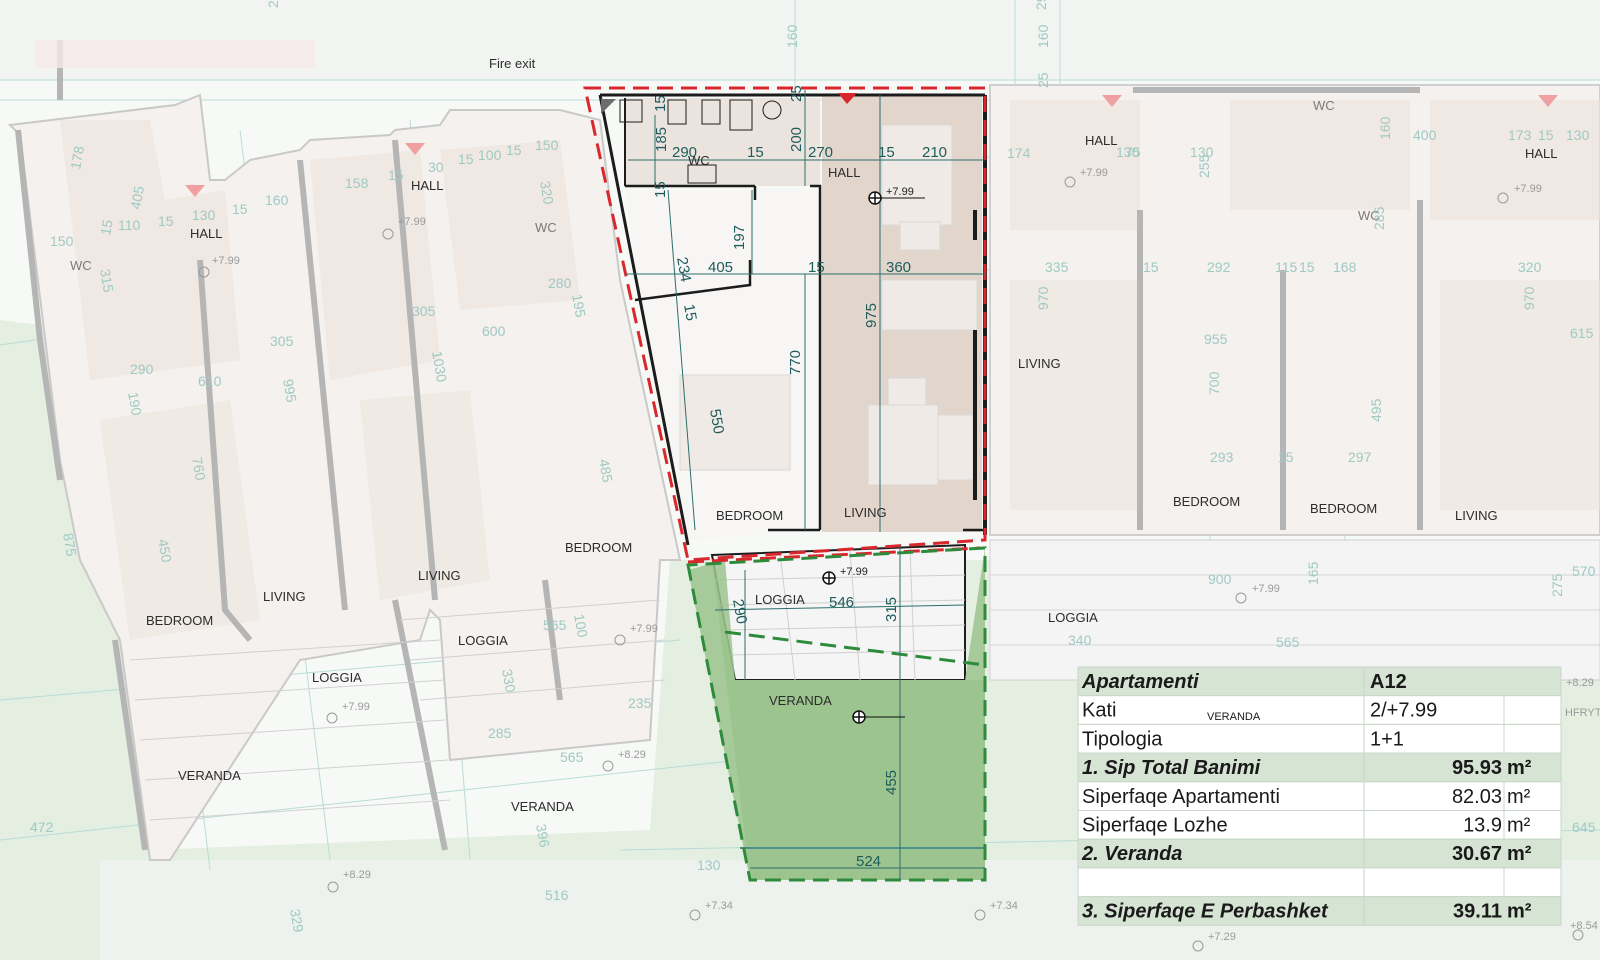  Describe the element at coordinates (1073, 617) in the screenshot. I see `room-label-loggia-right: LOGGIA` at that location.